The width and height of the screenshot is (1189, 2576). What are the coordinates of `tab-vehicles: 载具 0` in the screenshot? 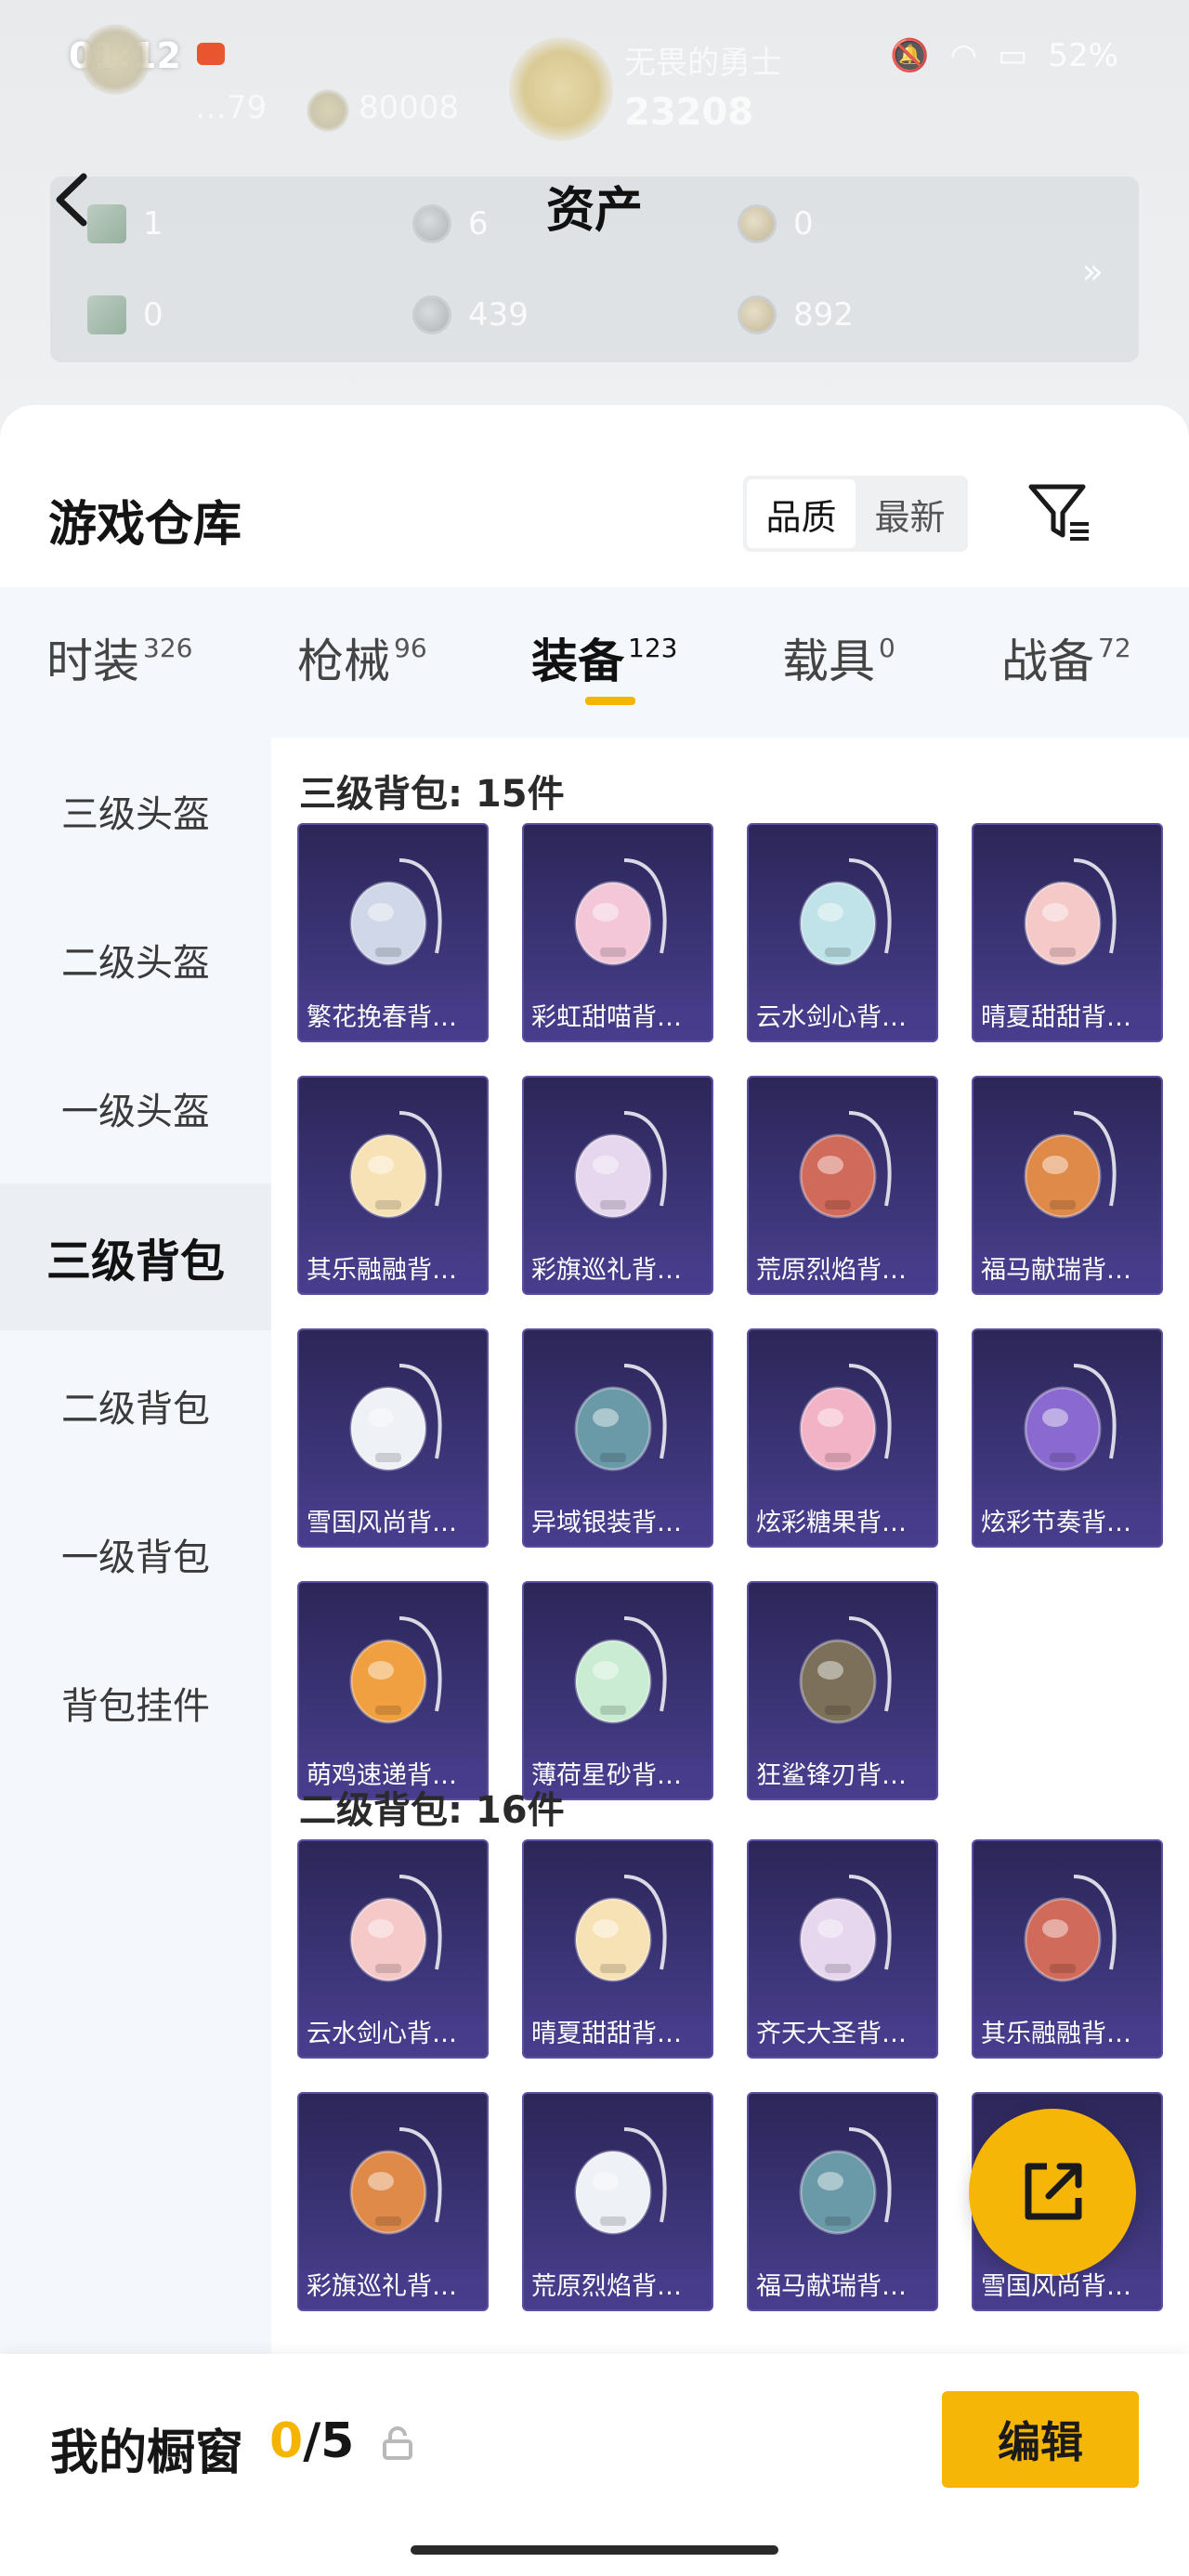 It's located at (838, 657).